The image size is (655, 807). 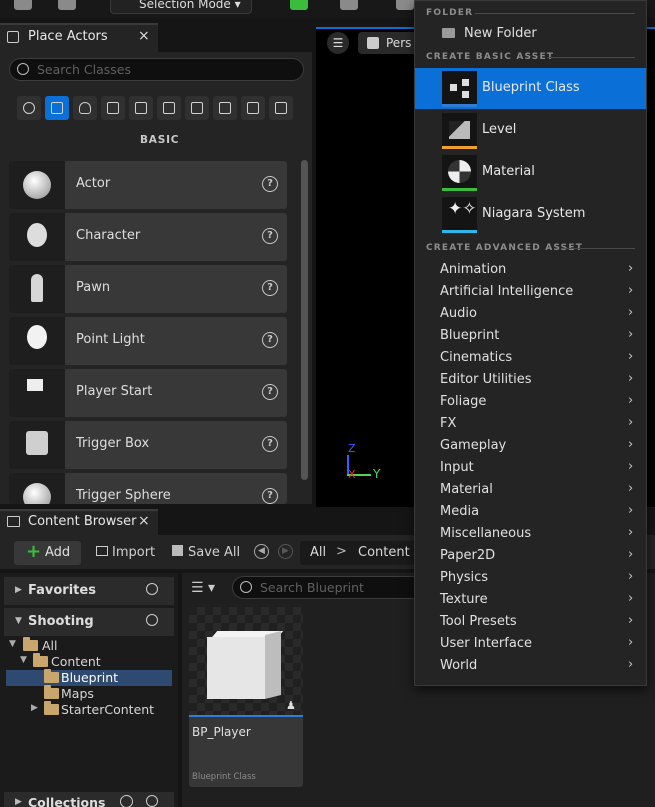 What do you see at coordinates (156, 69) in the screenshot?
I see `search-classes-input: Search Classes` at bounding box center [156, 69].